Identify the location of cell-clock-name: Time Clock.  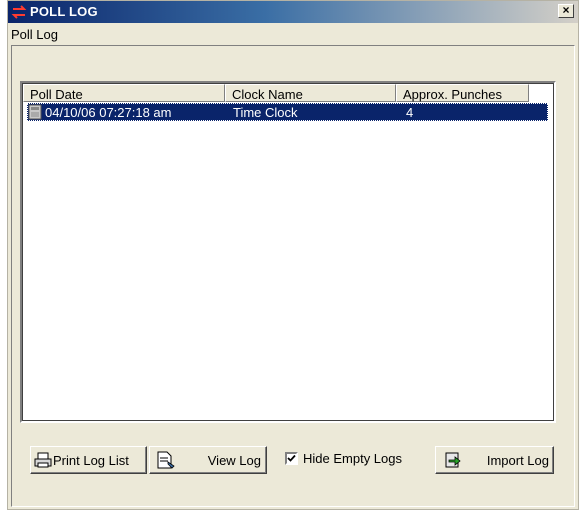
(265, 112).